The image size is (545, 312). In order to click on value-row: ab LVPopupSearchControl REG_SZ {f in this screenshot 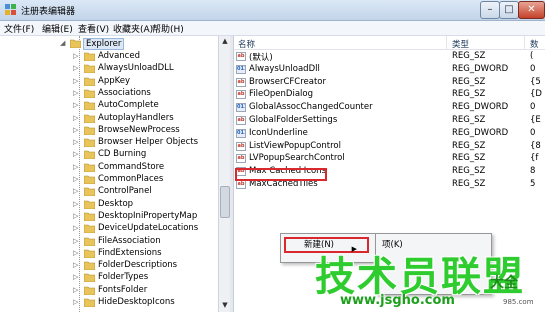, I will do `click(389, 159)`.